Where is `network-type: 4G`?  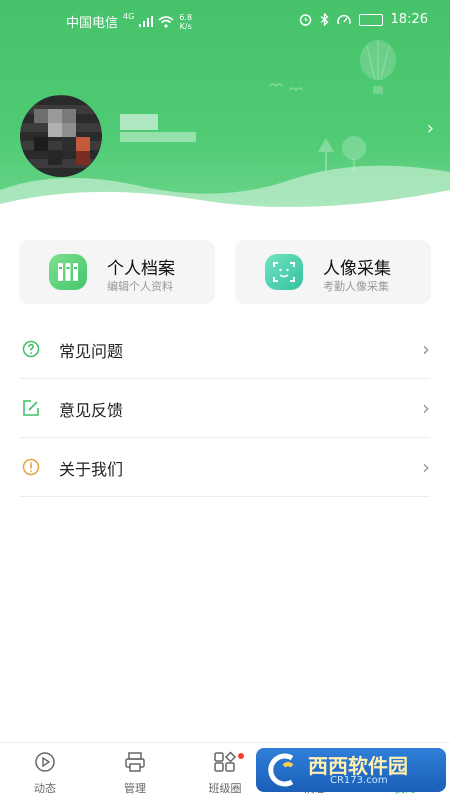
network-type: 4G is located at coordinates (129, 16).